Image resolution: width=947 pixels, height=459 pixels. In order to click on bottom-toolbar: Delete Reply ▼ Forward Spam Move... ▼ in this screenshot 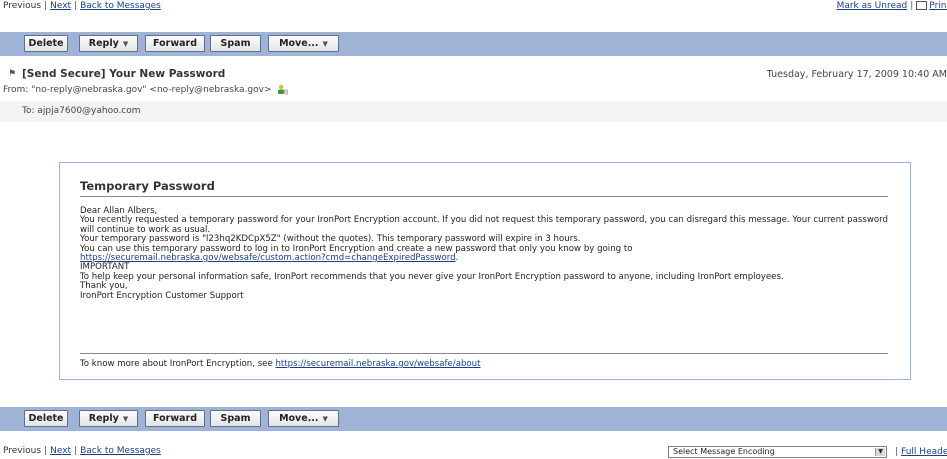, I will do `click(473, 419)`.